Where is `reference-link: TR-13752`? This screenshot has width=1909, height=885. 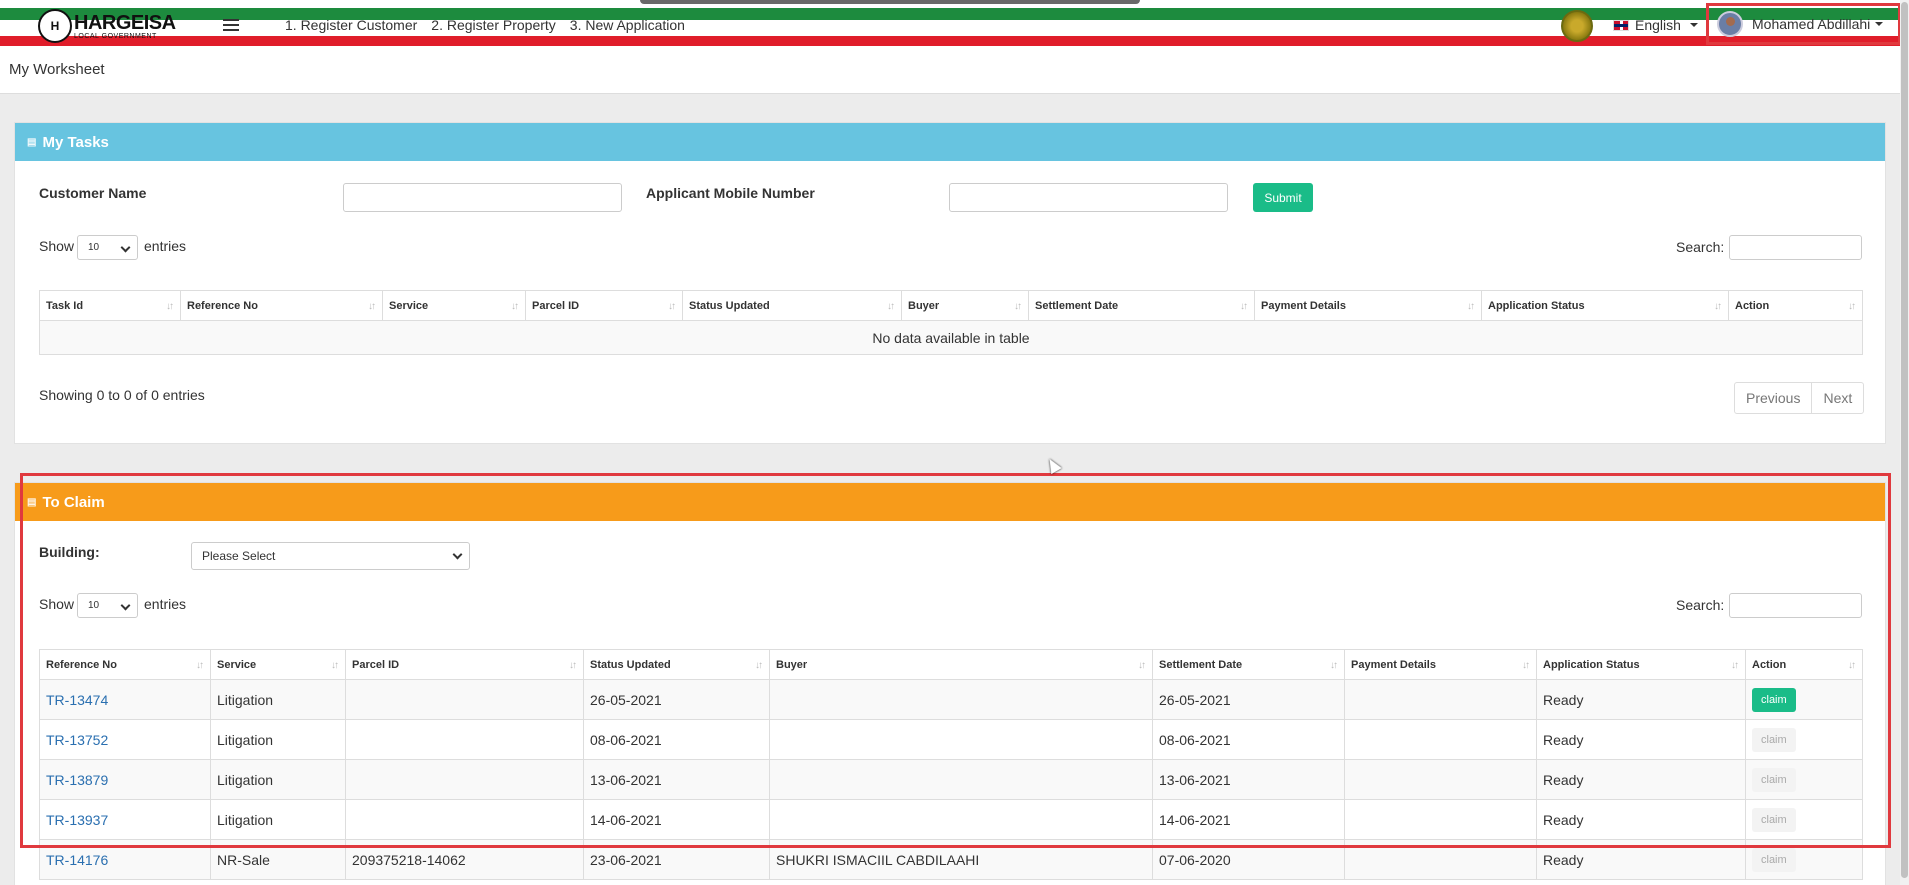
reference-link: TR-13752 is located at coordinates (77, 740).